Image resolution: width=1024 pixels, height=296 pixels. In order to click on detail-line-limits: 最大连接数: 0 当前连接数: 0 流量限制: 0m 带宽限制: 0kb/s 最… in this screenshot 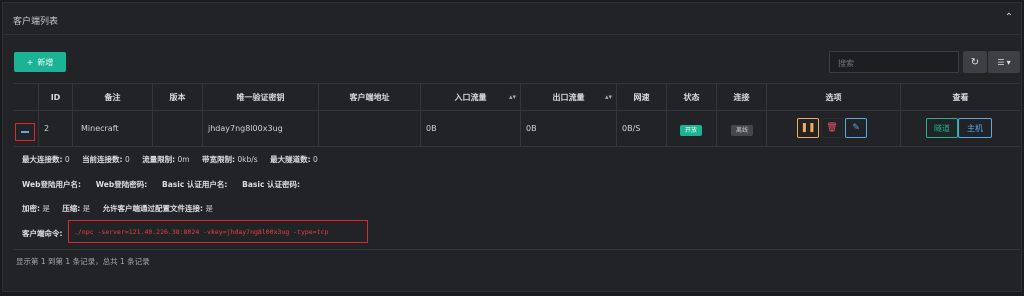, I will do `click(170, 159)`.